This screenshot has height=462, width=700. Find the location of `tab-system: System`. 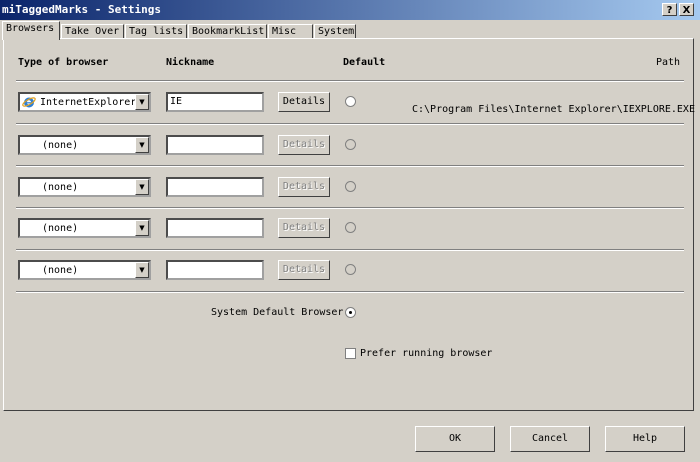

tab-system: System is located at coordinates (335, 31).